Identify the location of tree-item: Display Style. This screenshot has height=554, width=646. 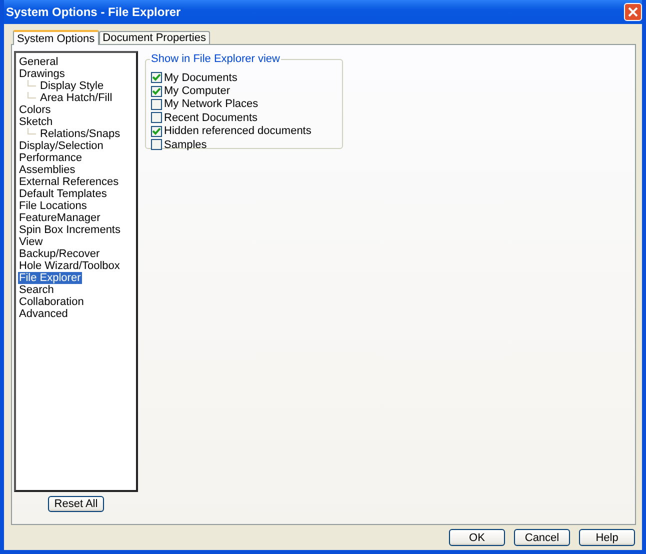
(72, 86).